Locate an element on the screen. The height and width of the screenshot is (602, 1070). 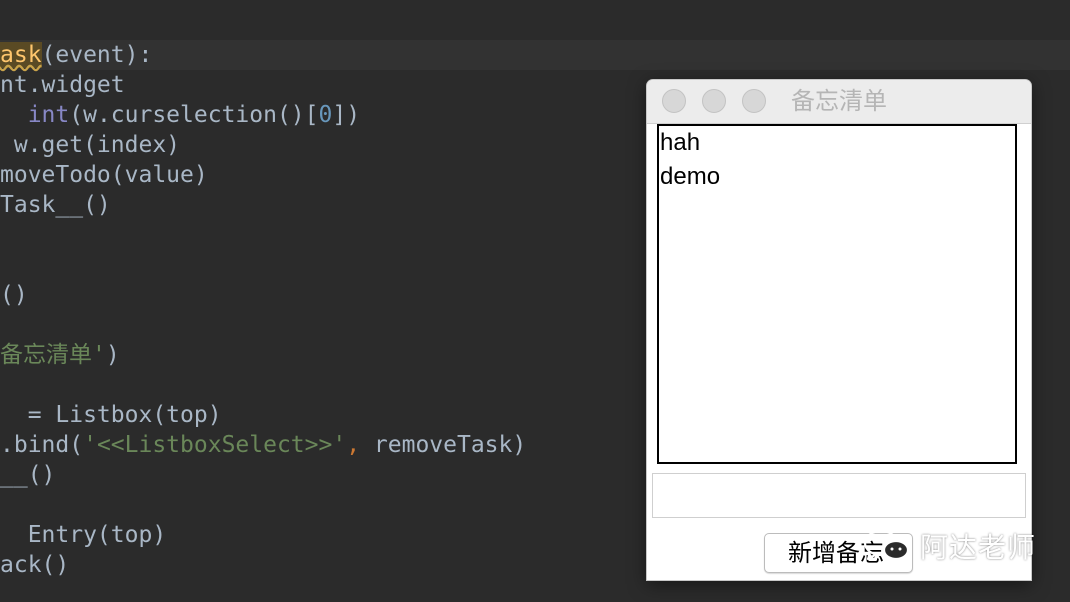
code-line: w.get(index) is located at coordinates (90, 145).